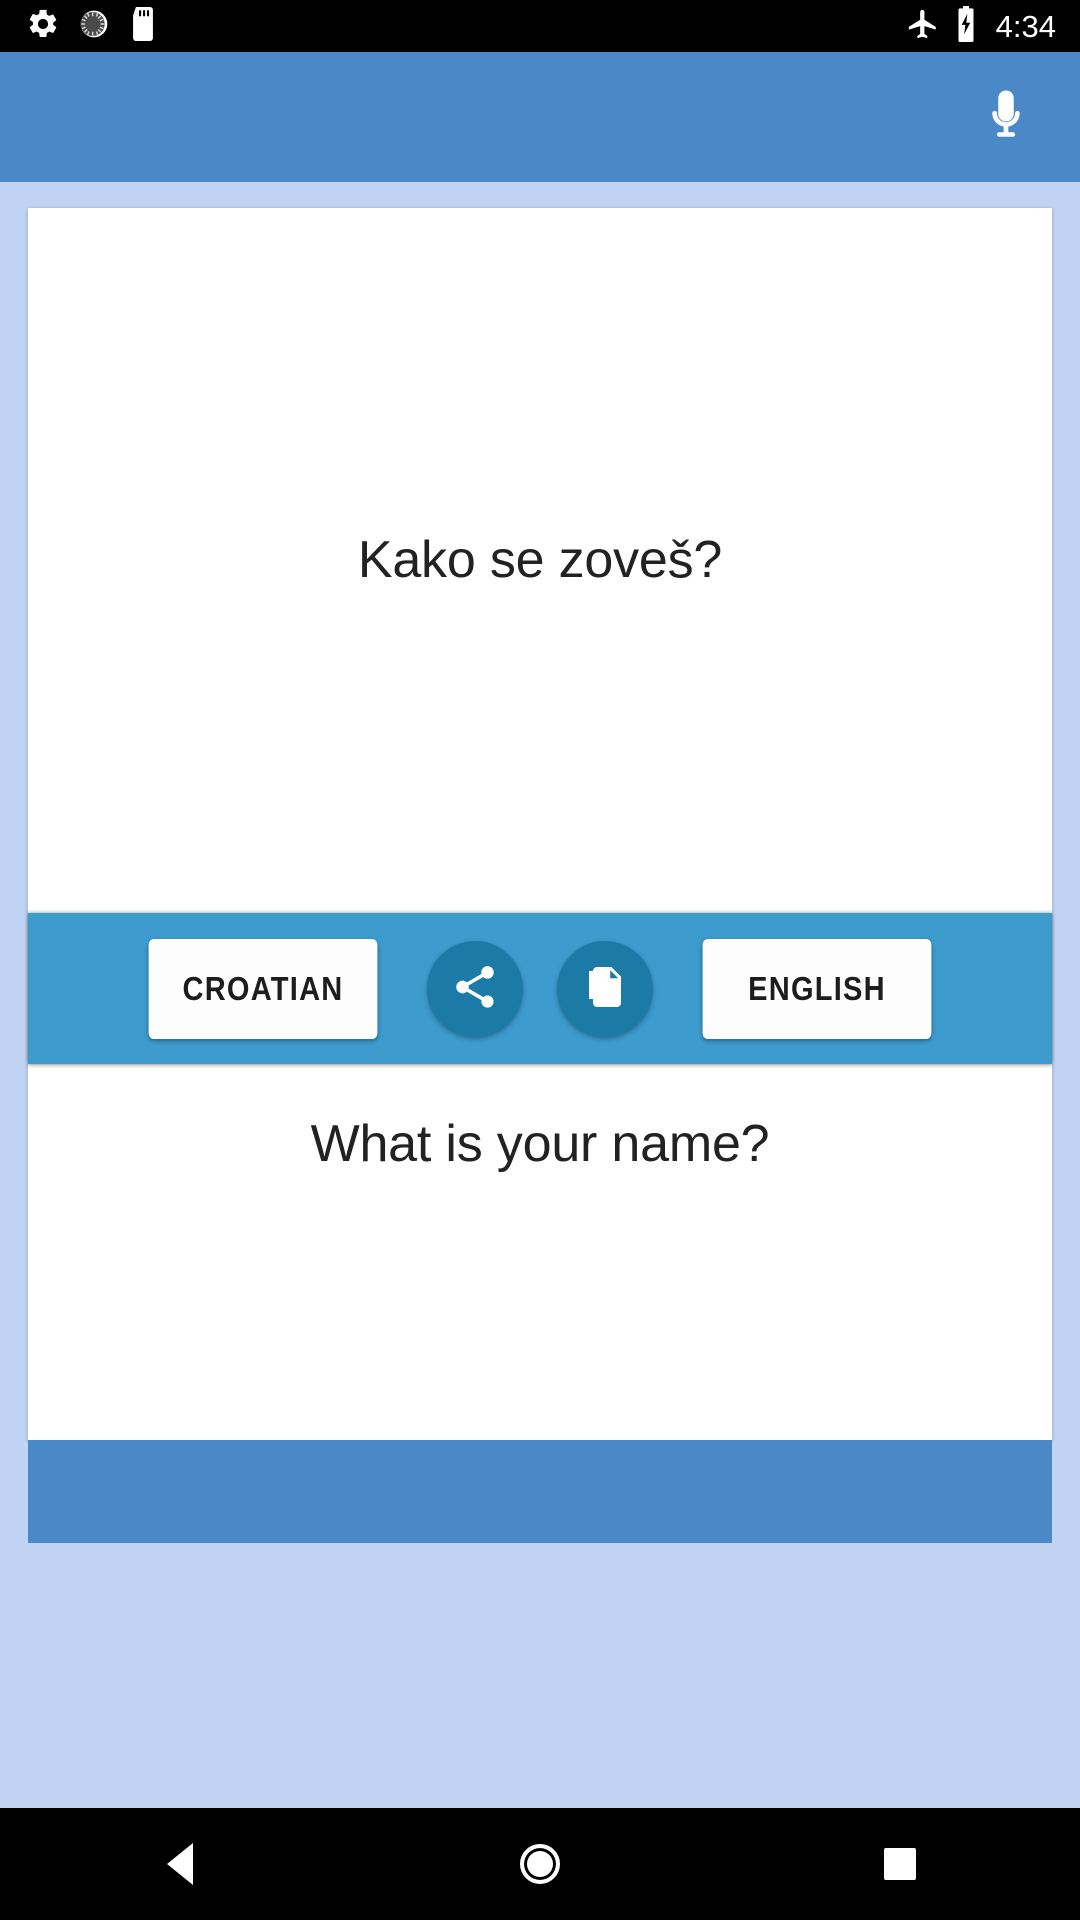  I want to click on share-icon, so click(475, 988).